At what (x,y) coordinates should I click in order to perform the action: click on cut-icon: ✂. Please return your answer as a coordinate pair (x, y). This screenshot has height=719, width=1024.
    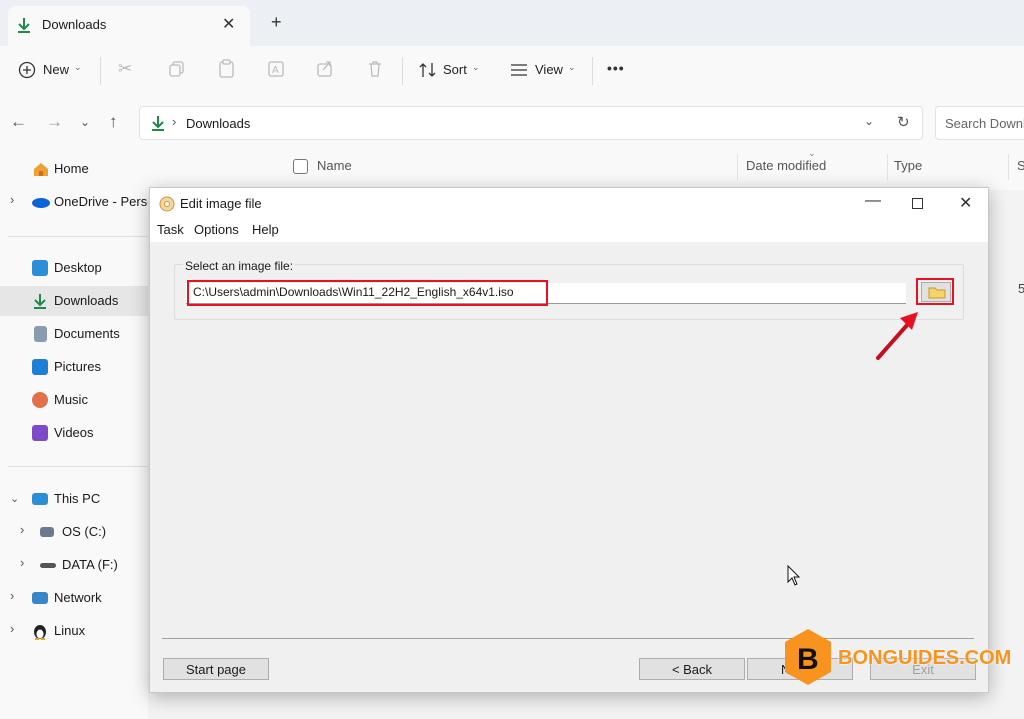
    Looking at the image, I should click on (125, 69).